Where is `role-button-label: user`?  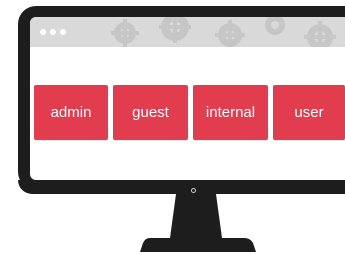 role-button-label: user is located at coordinates (309, 112).